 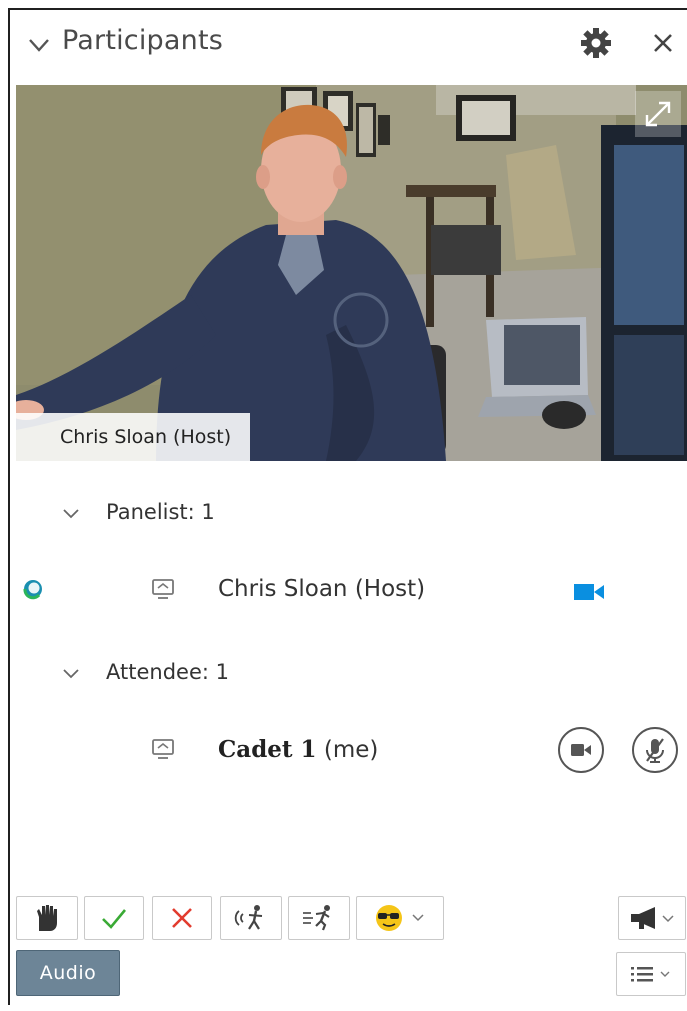 What do you see at coordinates (68, 973) in the screenshot?
I see `audio-button: Audio` at bounding box center [68, 973].